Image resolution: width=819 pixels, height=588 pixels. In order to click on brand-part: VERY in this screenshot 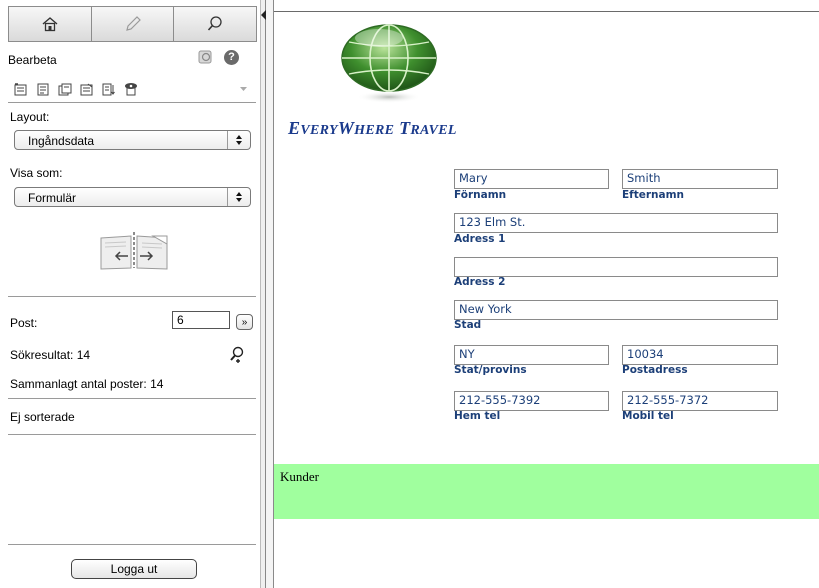, I will do `click(319, 130)`.